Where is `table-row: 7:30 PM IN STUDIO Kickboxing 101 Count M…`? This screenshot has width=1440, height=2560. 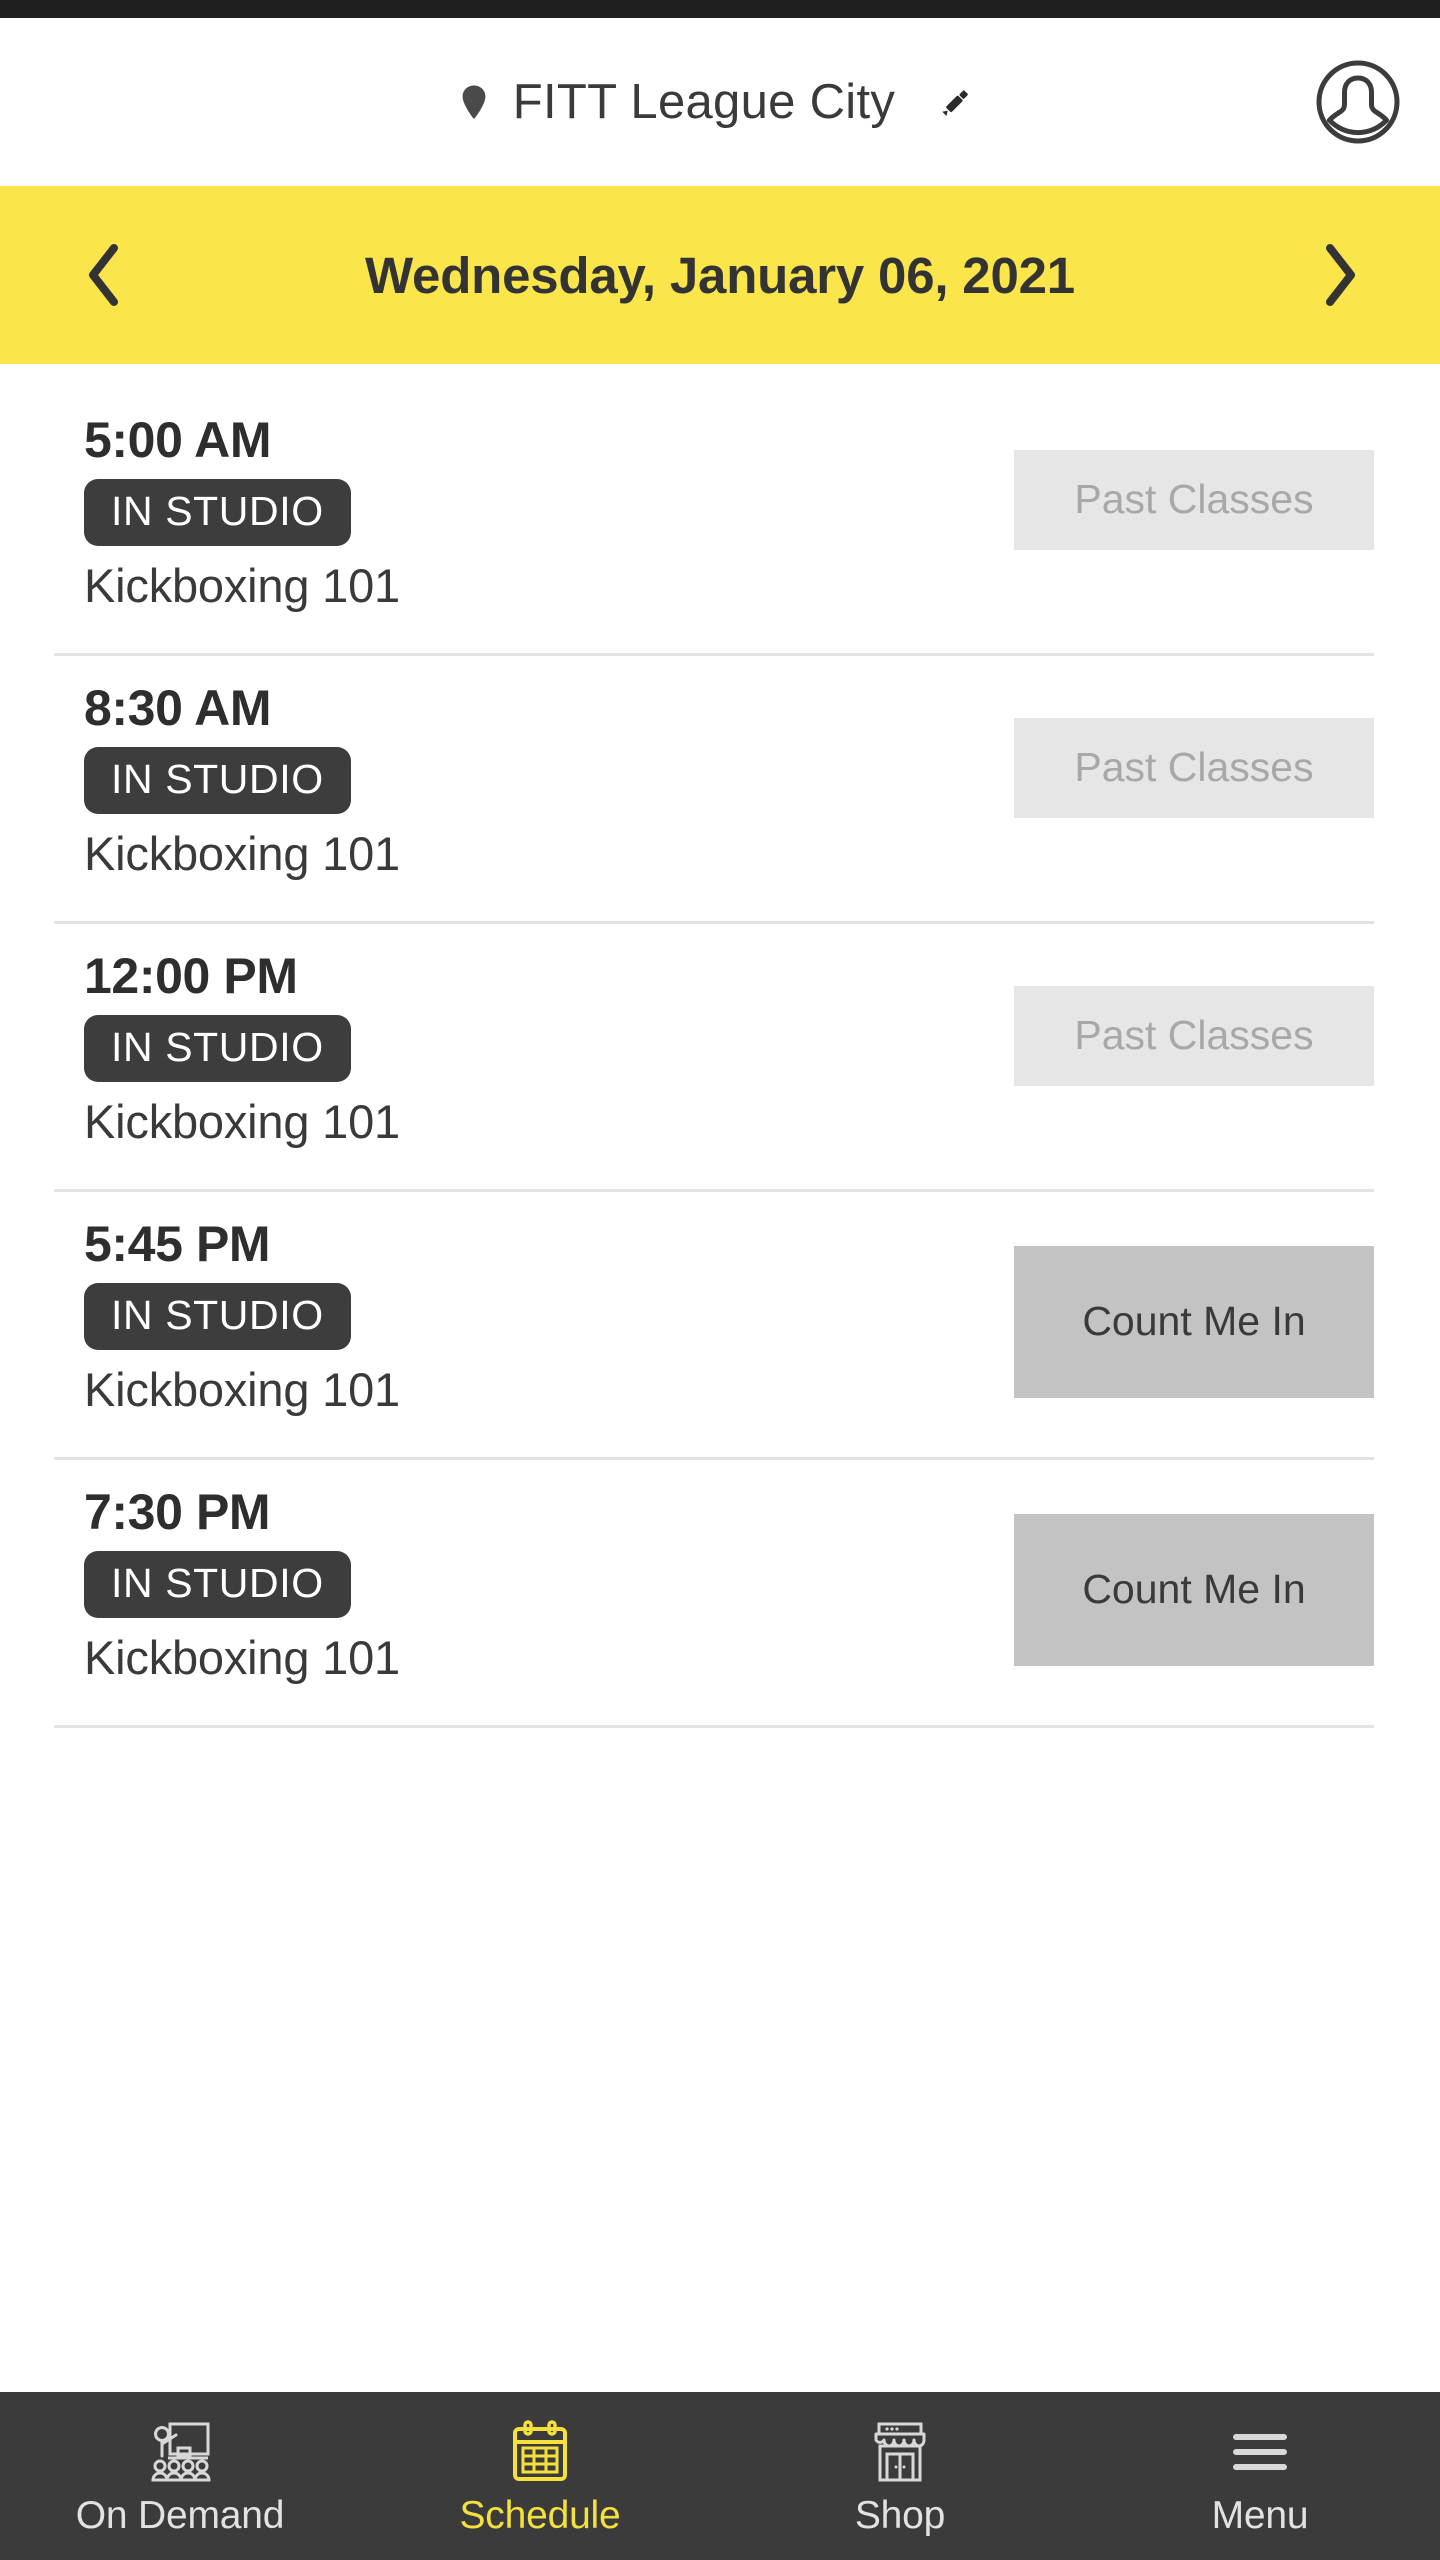
table-row: 7:30 PM IN STUDIO Kickboxing 101 Count M… is located at coordinates (720, 1594).